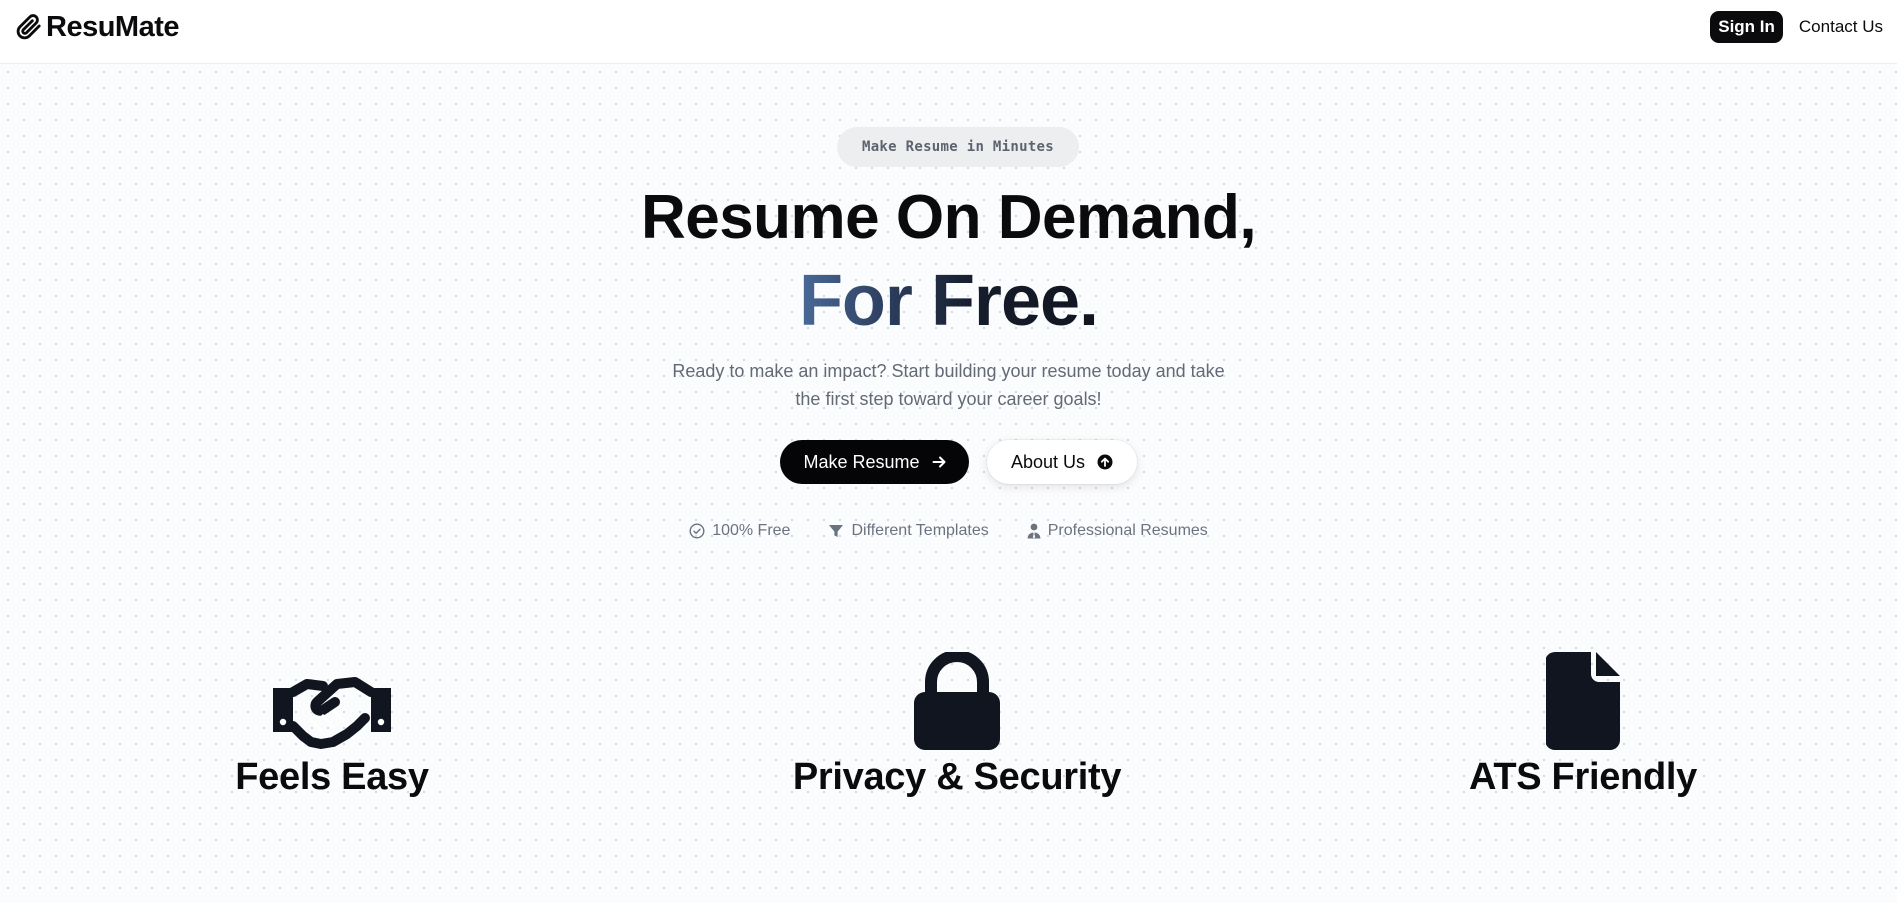 Image resolution: width=1897 pixels, height=903 pixels. I want to click on feature-card-title: Privacy & Security, so click(957, 777).